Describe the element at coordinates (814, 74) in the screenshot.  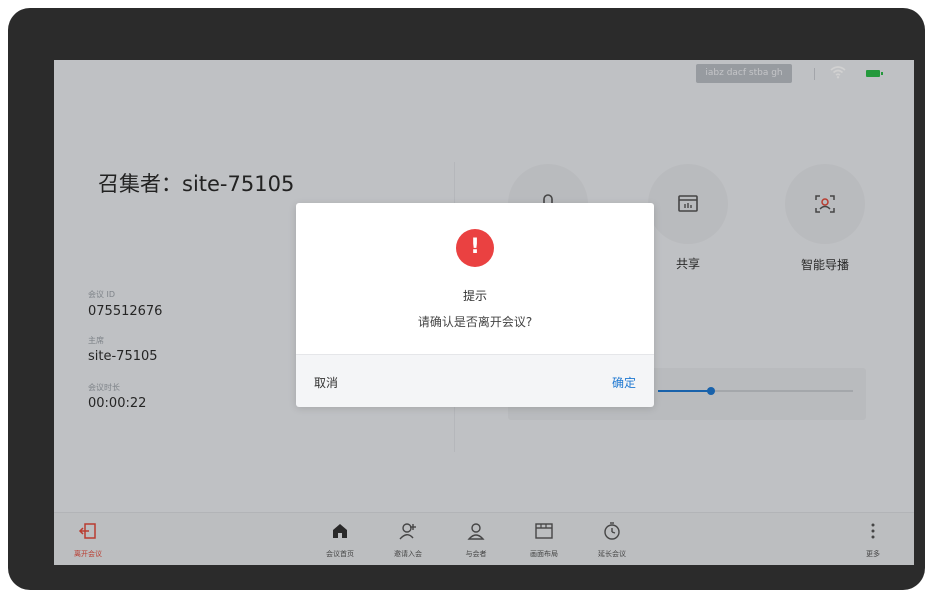
I see `status-divider` at that location.